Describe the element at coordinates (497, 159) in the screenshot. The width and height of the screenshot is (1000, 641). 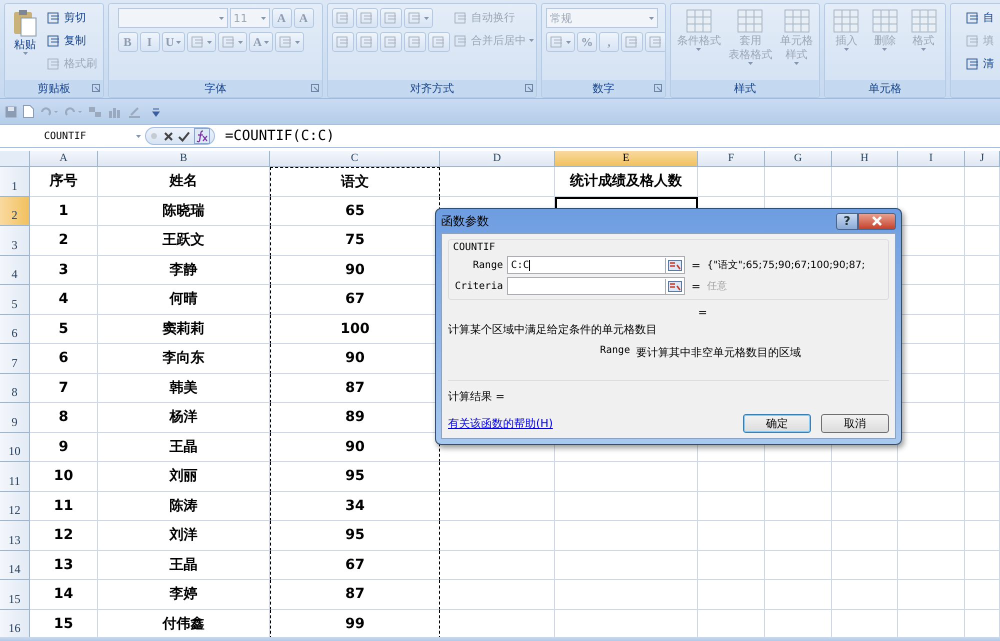
I see `column-header: D` at that location.